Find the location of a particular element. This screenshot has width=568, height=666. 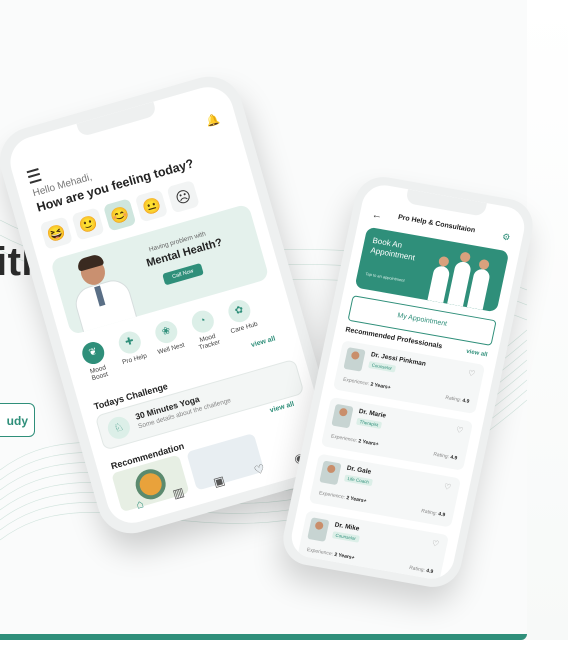

mood-smile-icon: 🙂 is located at coordinates (88, 224).